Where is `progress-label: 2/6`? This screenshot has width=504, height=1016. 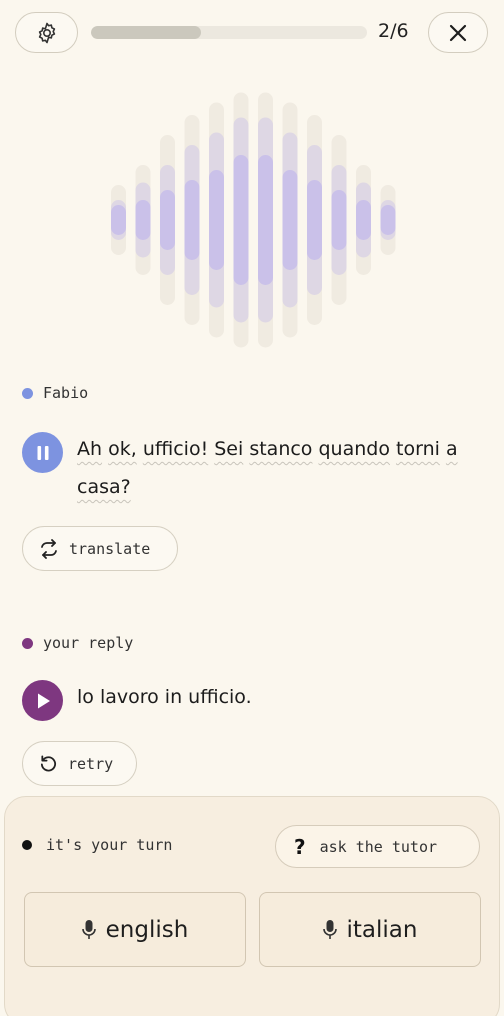
progress-label: 2/6 is located at coordinates (393, 31).